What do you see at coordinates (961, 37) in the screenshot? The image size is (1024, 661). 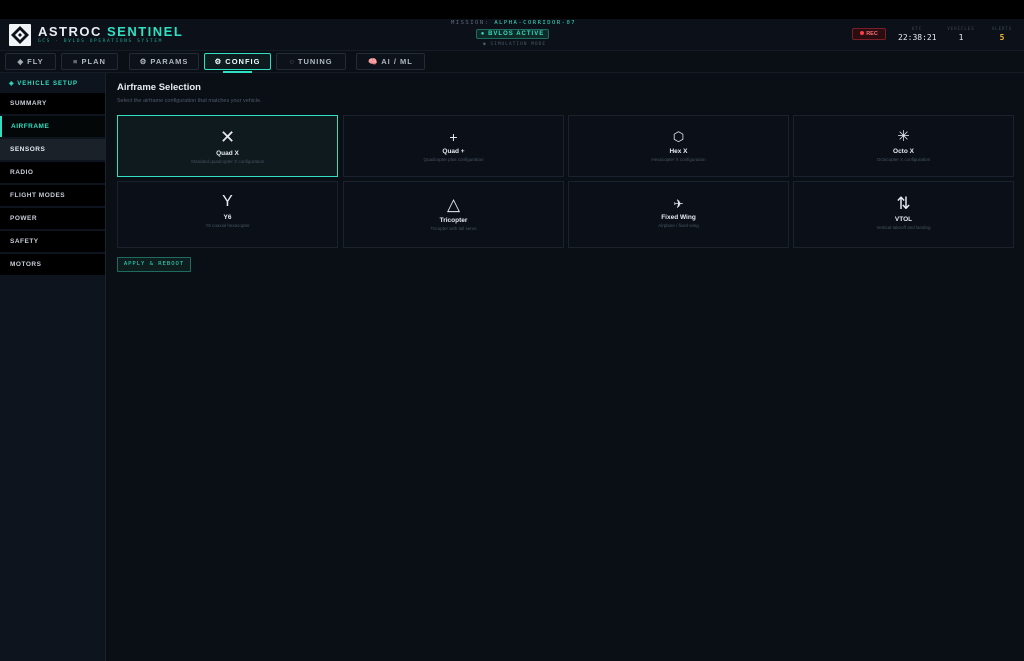 I see `vehicles-value: 1` at bounding box center [961, 37].